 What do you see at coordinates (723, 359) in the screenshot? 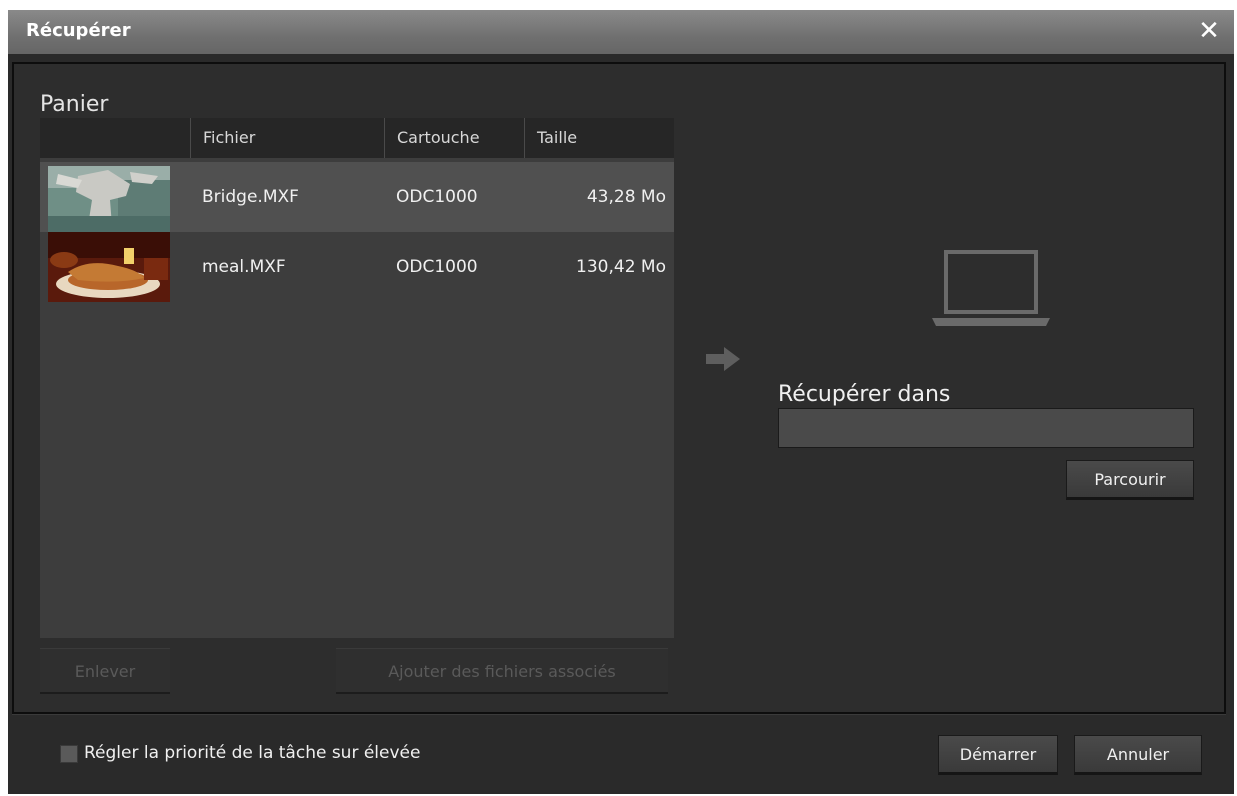
I see `arrow-right-icon` at bounding box center [723, 359].